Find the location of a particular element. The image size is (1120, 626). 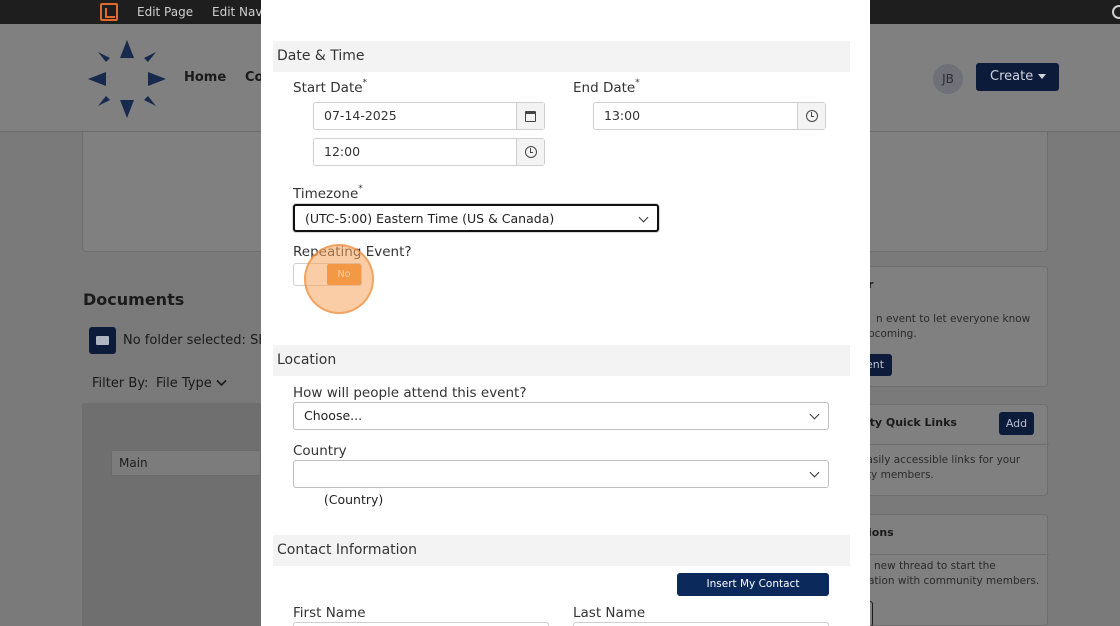

folder-status-text: No folder selected: Sh is located at coordinates (195, 340).